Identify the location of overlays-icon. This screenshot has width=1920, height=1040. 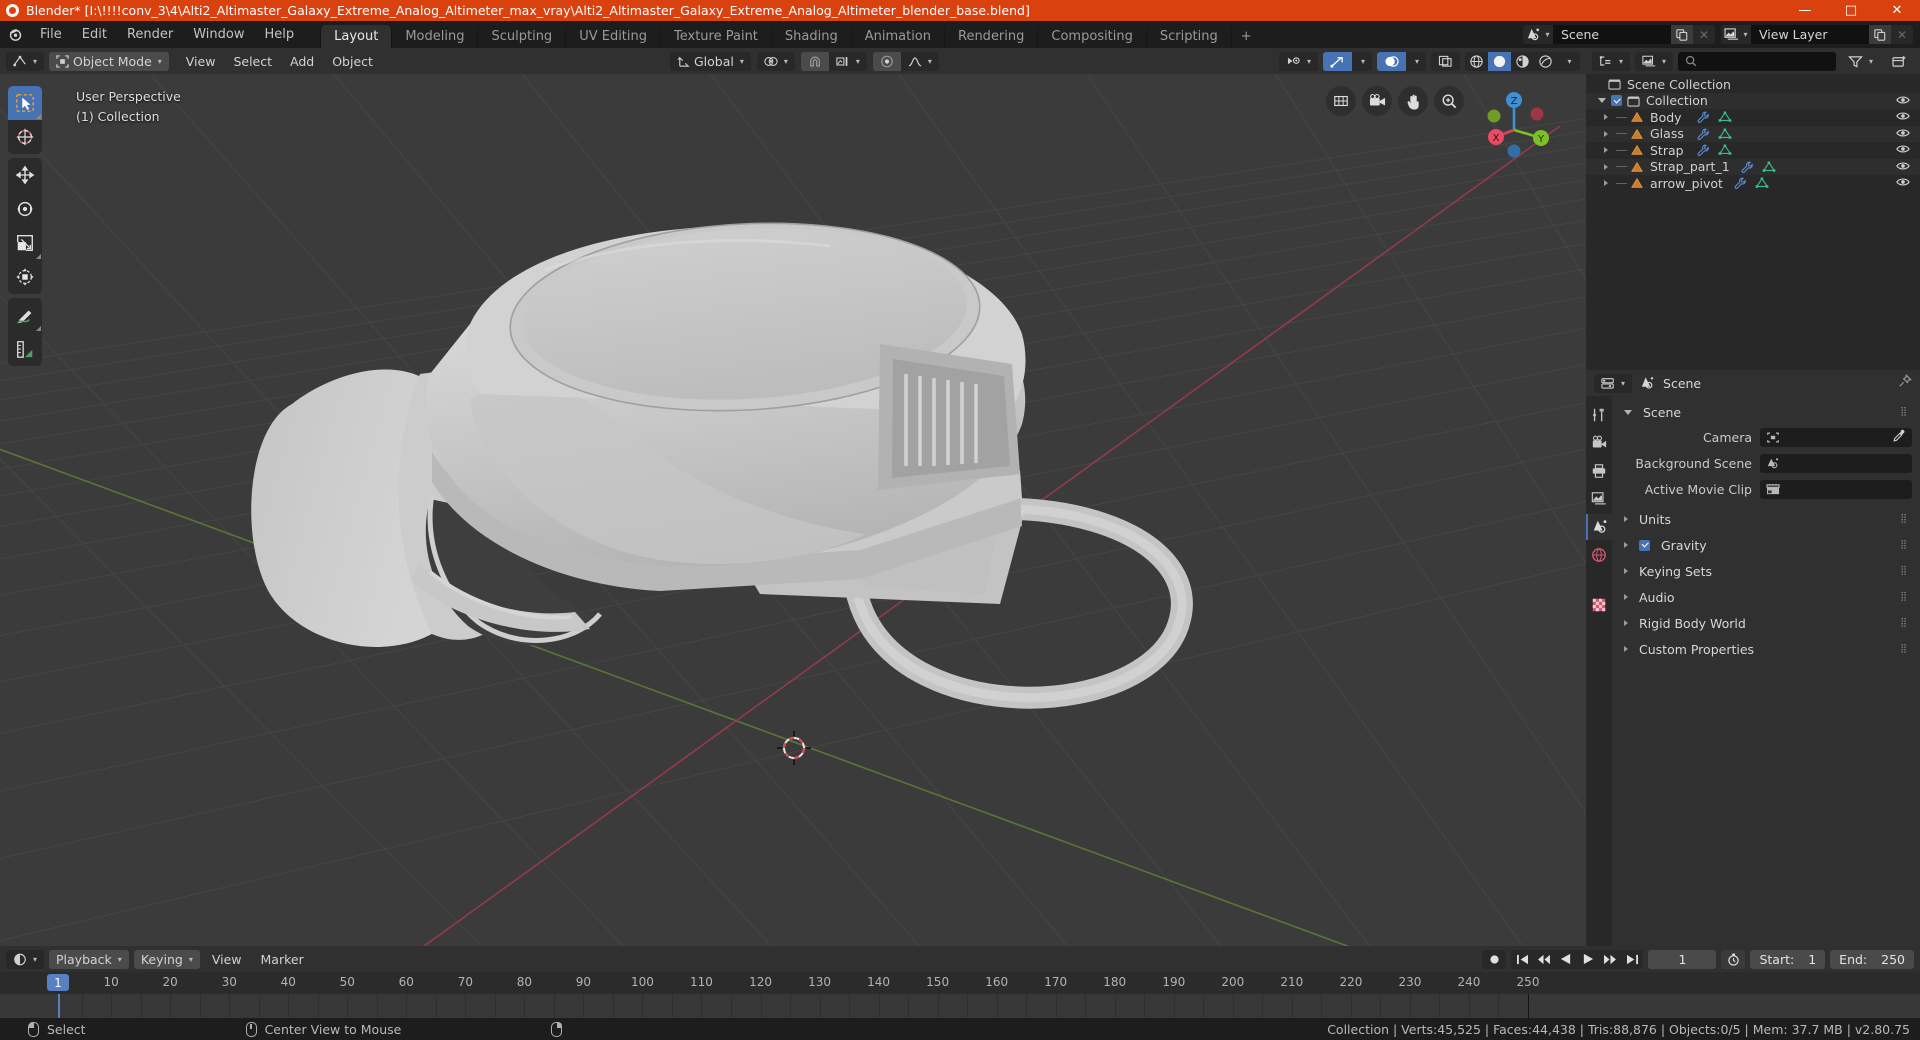
(1391, 61).